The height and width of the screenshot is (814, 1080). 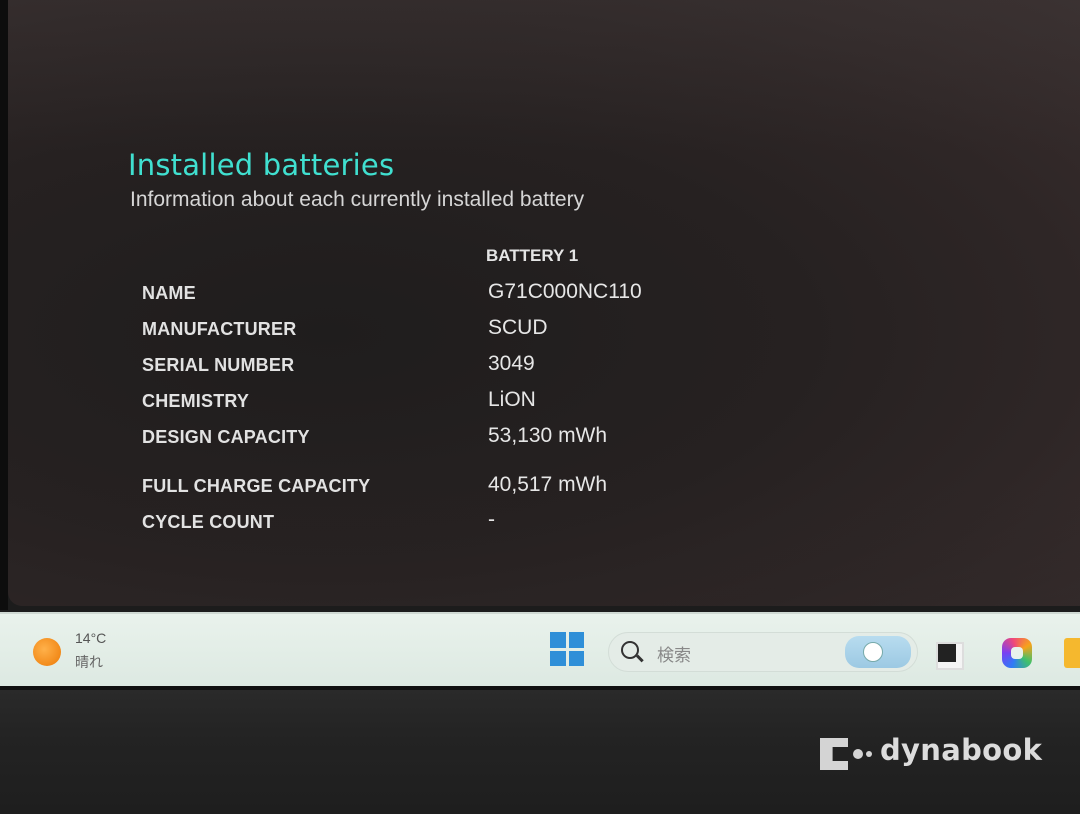 I want to click on copilot-icon, so click(x=1017, y=653).